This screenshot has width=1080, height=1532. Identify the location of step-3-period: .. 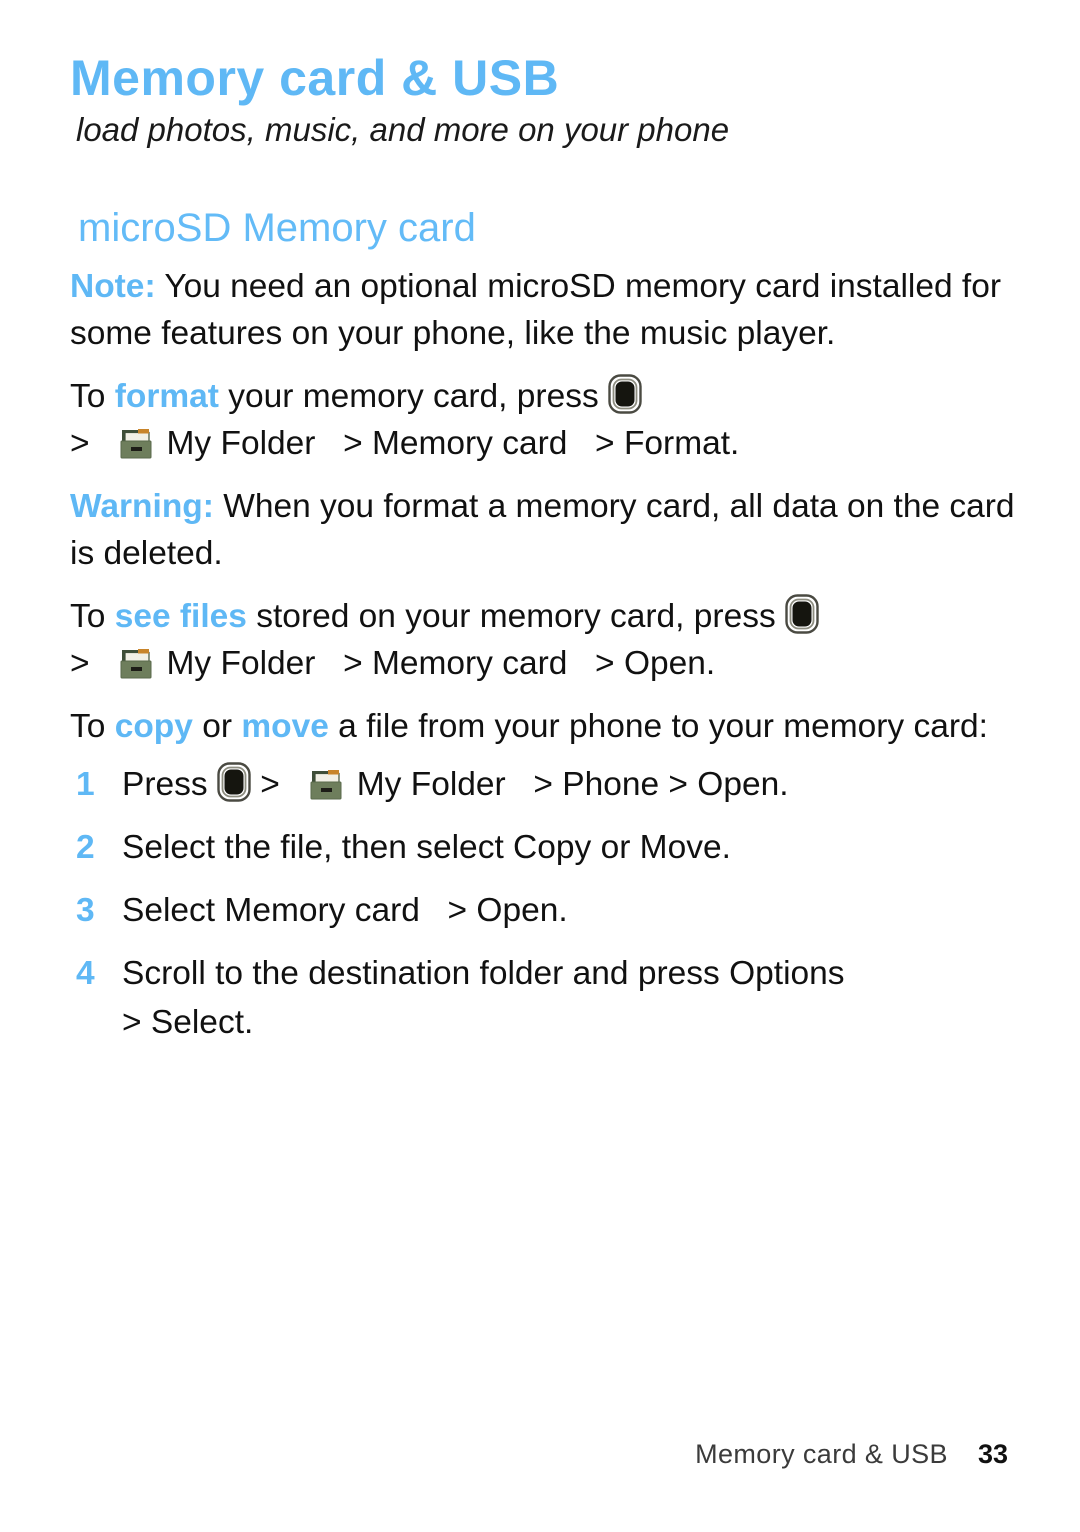
(563, 911).